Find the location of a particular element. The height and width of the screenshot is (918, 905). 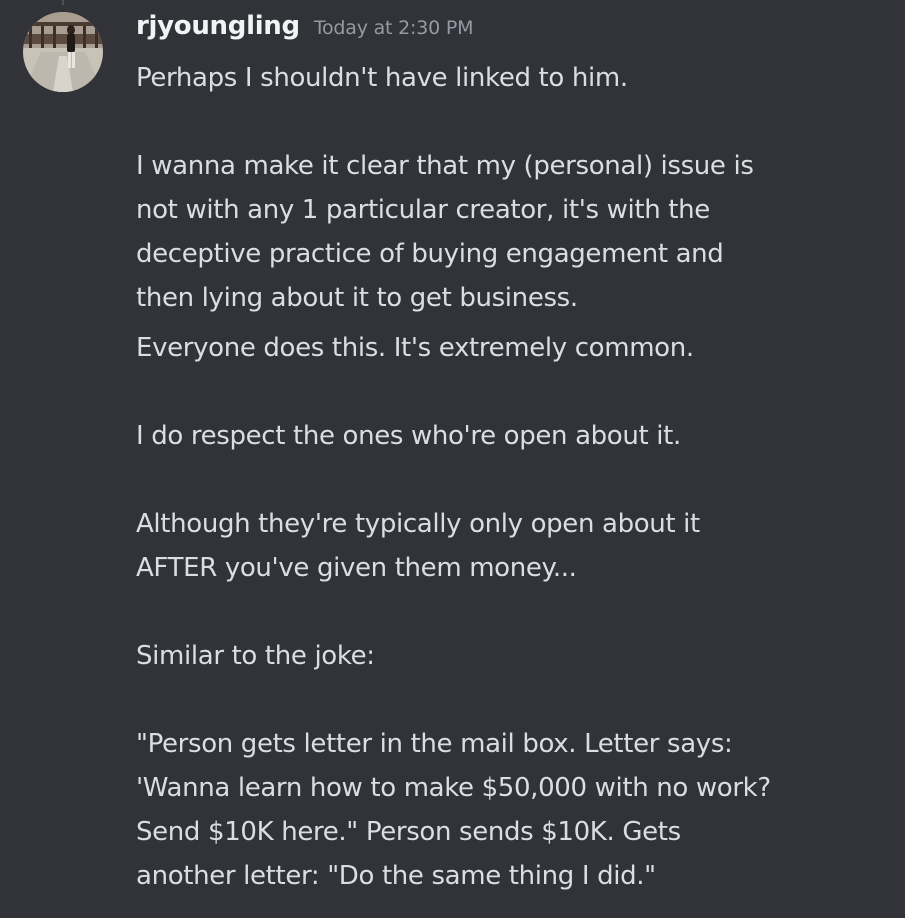

message-line: then lying about it to get business. is located at coordinates (357, 298).